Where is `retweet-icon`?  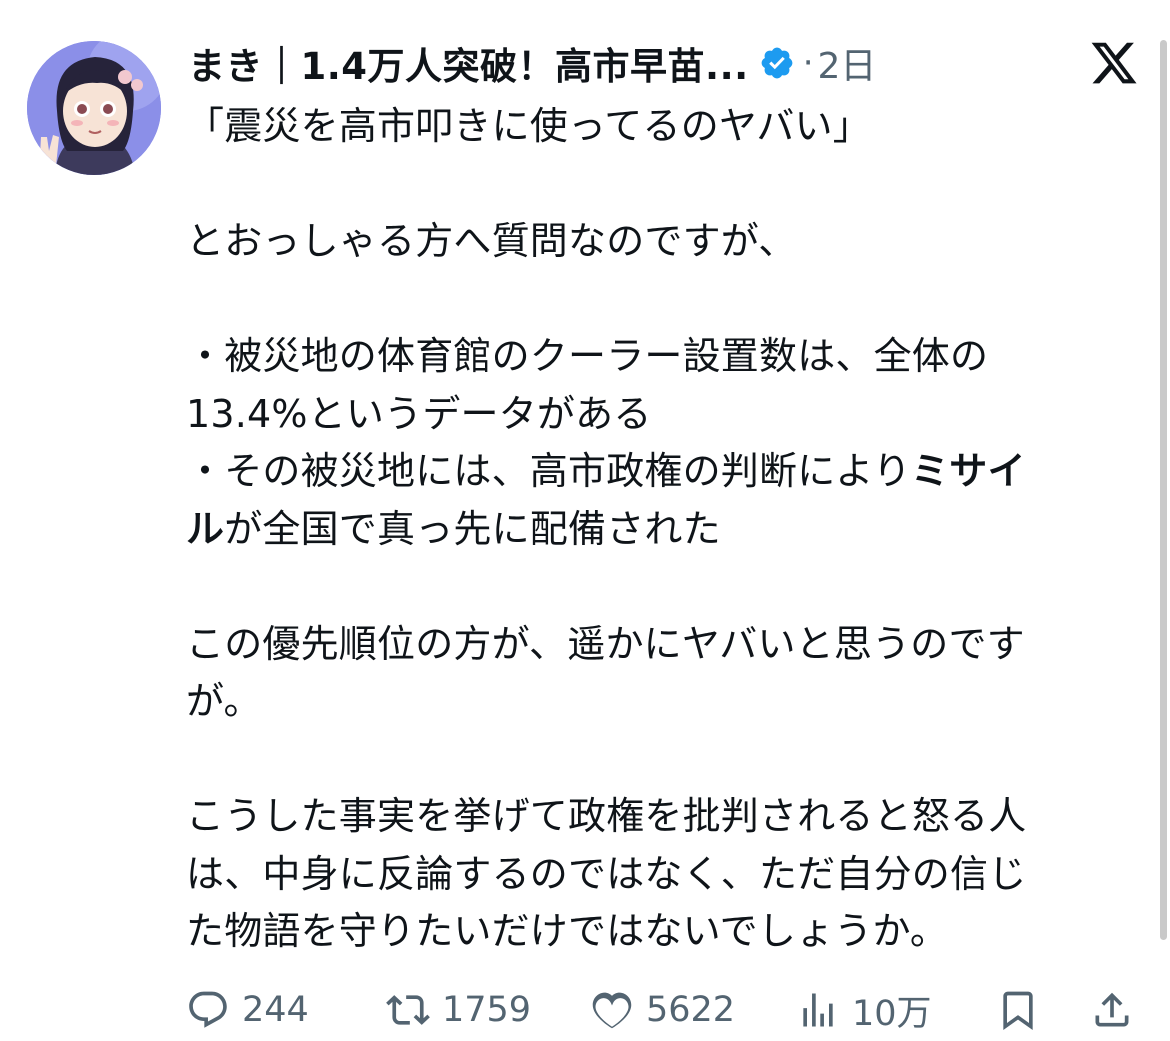
retweet-icon is located at coordinates (408, 1010).